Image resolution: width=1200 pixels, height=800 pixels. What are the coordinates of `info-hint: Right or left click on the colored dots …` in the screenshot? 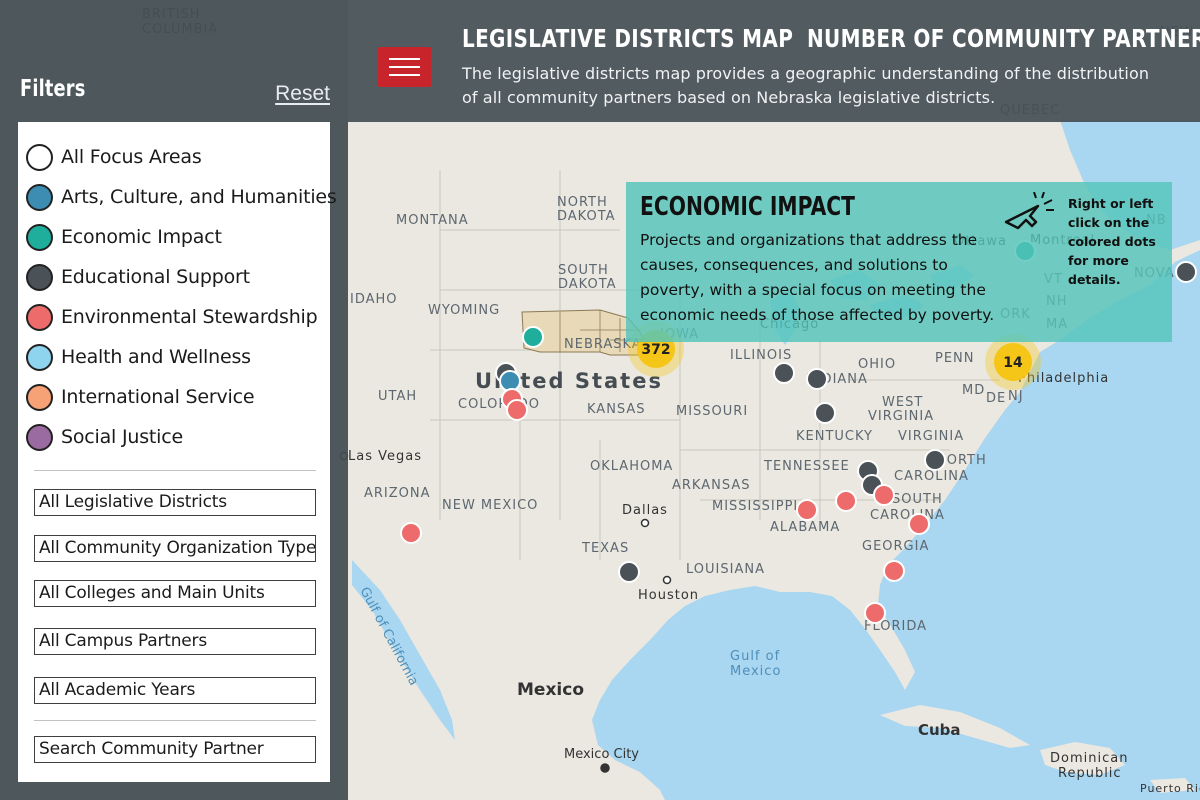 It's located at (1112, 241).